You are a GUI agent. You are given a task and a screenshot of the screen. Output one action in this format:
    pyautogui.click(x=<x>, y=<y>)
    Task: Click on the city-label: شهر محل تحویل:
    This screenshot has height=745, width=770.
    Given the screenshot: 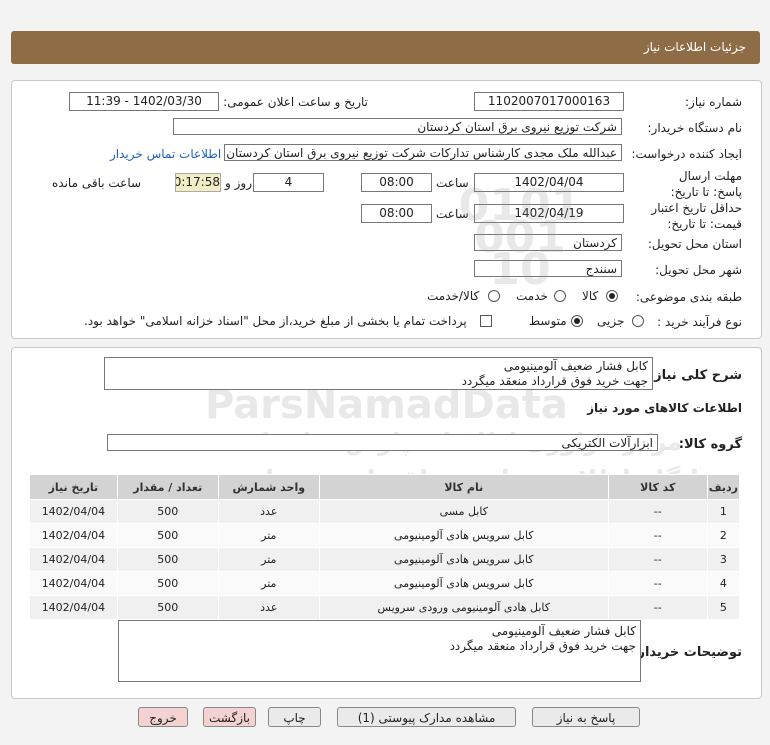 What is the action you would take?
    pyautogui.click(x=698, y=270)
    